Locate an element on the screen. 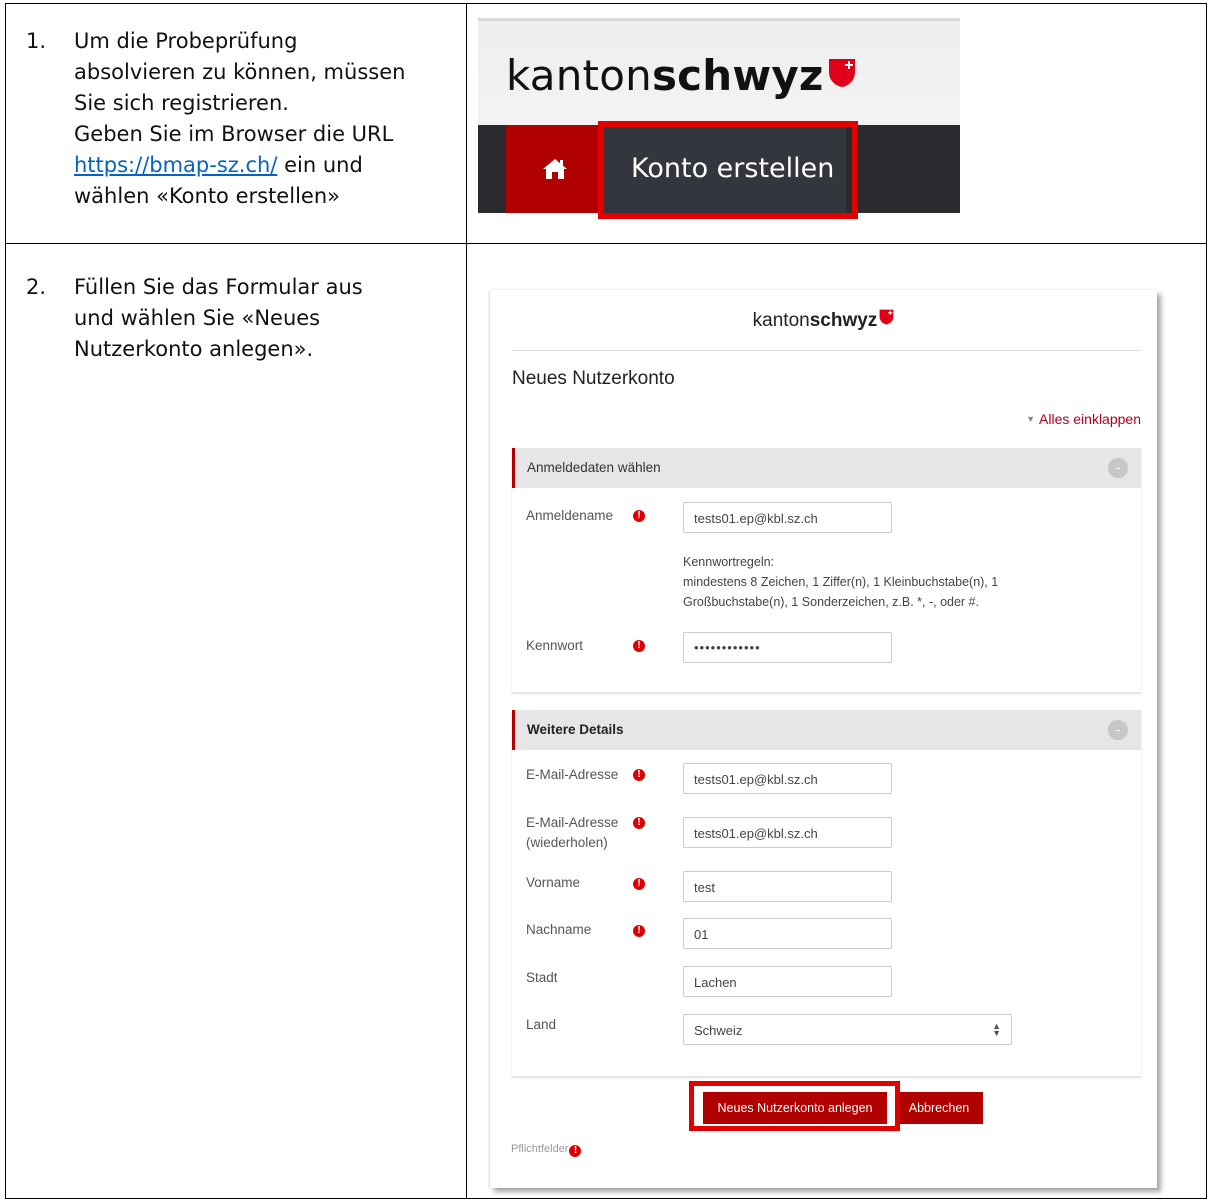  password-label: Kennwort is located at coordinates (555, 645).